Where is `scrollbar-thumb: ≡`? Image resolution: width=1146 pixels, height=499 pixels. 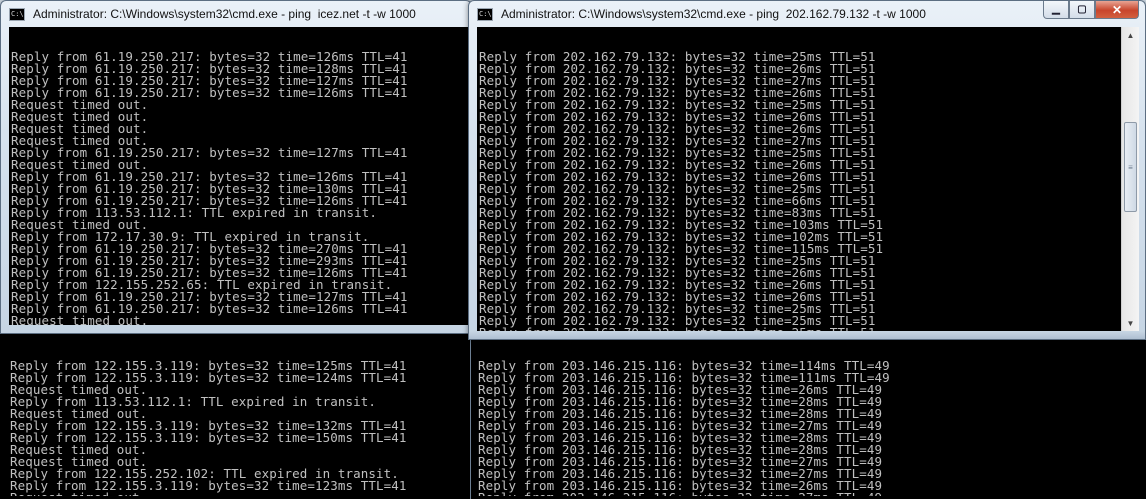 scrollbar-thumb: ≡ is located at coordinates (1130, 167).